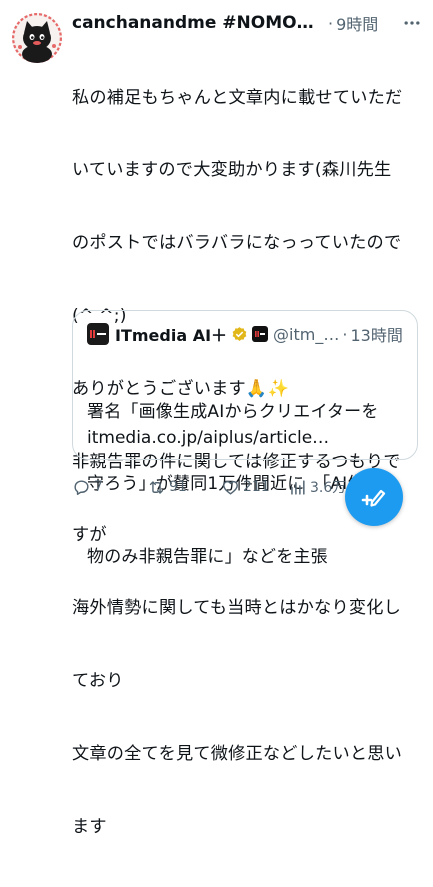  Describe the element at coordinates (237, 97) in the screenshot. I see `tweet-text-line: 私の補足もちゃんと文章内に載せていただ` at that location.